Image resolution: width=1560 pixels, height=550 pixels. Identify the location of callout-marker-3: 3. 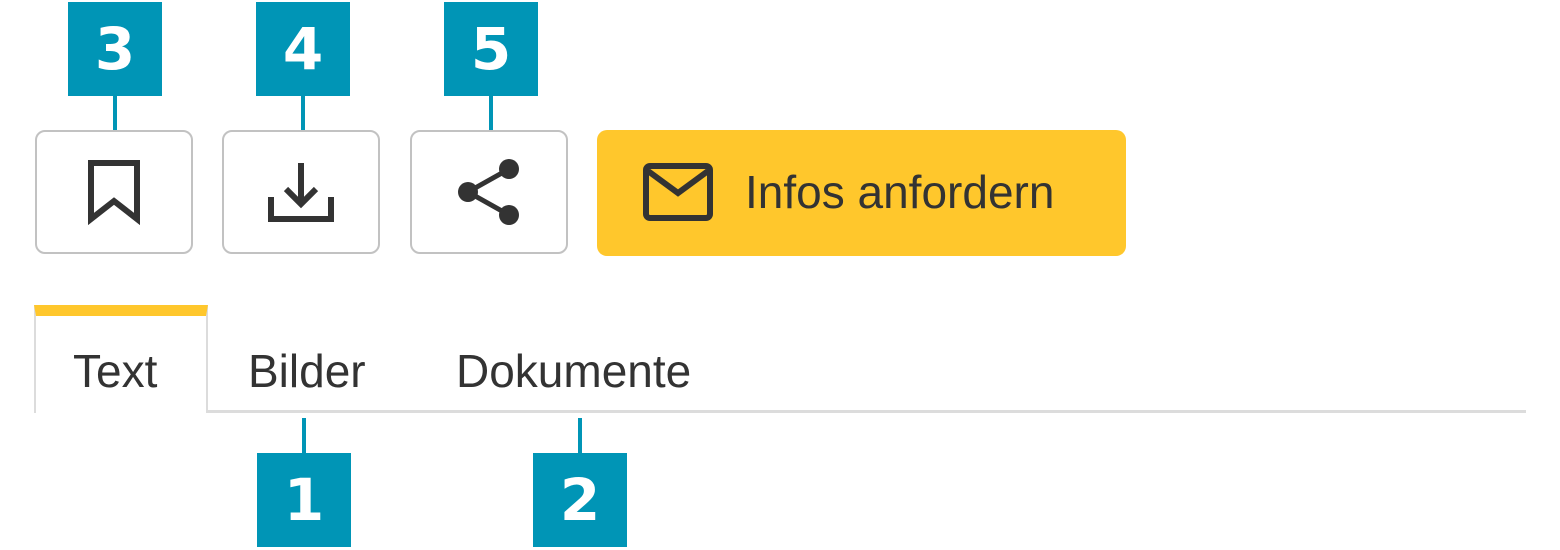
(115, 49).